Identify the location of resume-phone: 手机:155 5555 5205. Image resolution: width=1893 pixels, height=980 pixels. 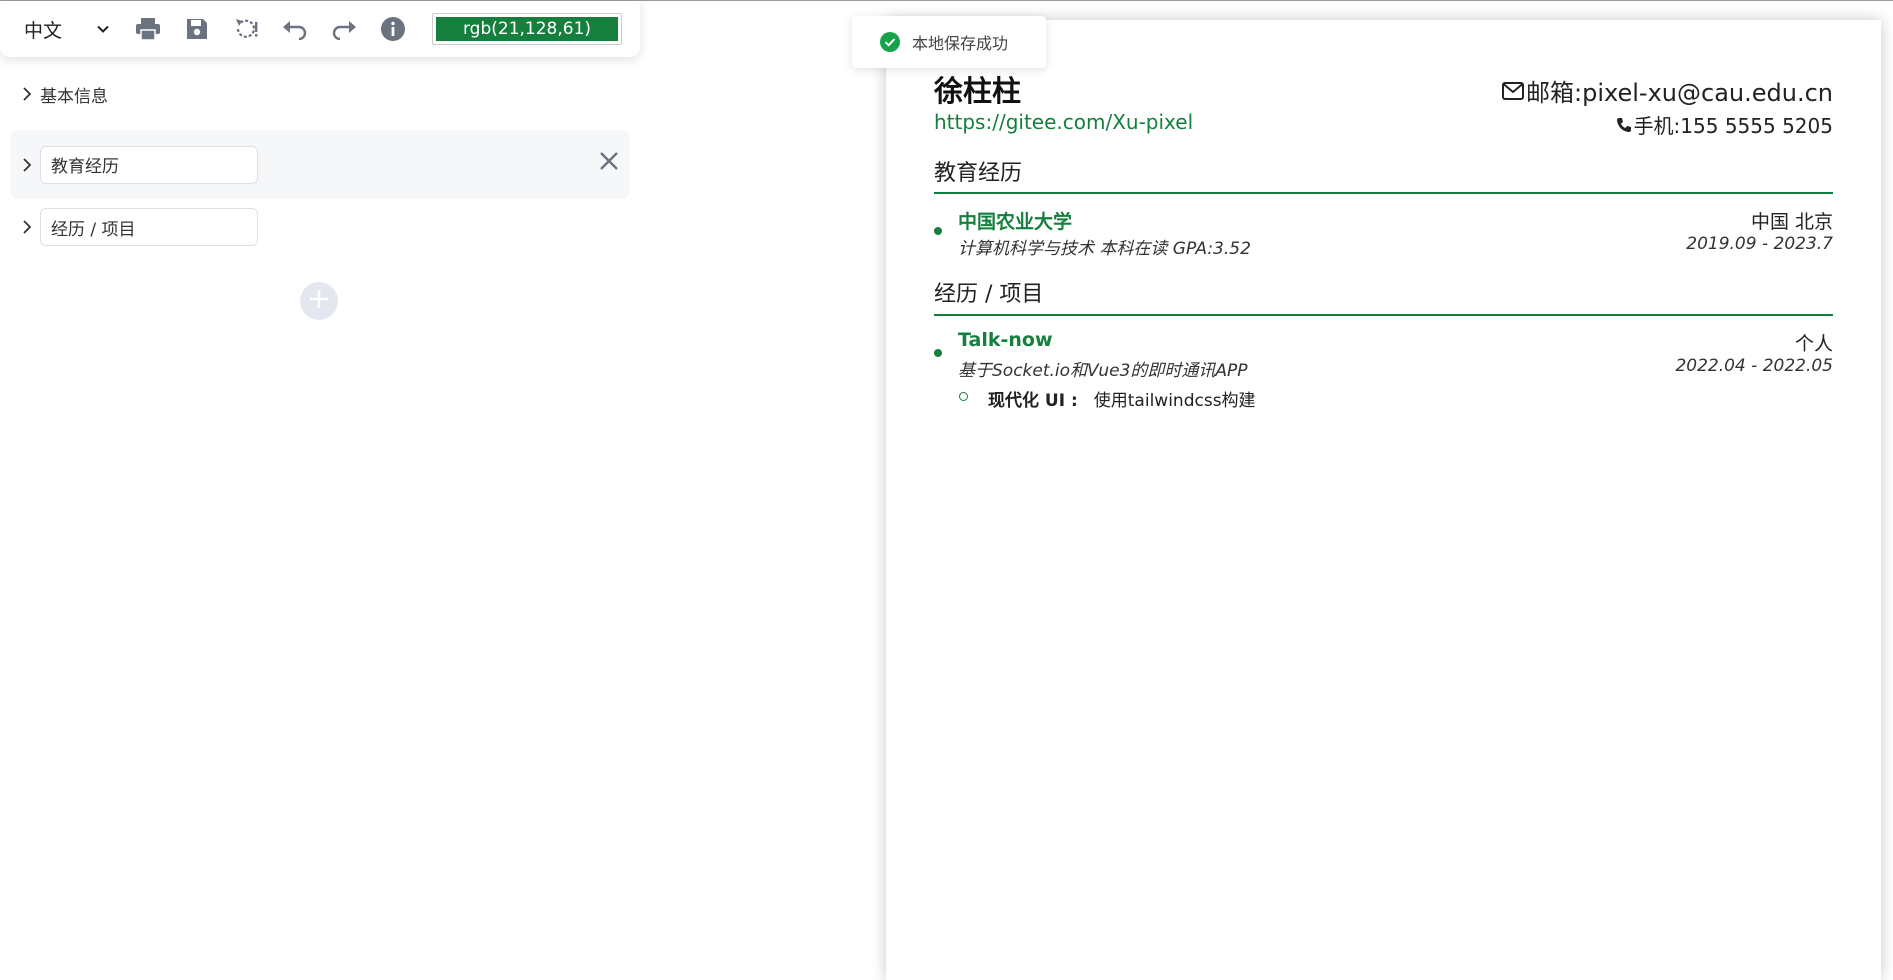
(1724, 124).